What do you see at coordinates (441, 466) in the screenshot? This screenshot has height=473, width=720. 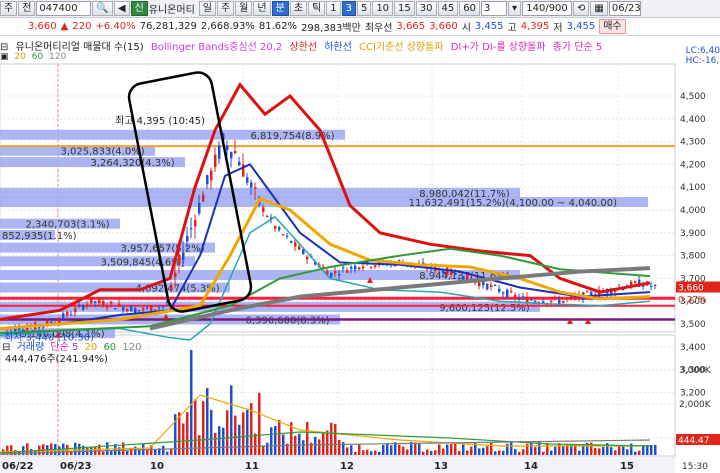 I see `date-label: 13` at bounding box center [441, 466].